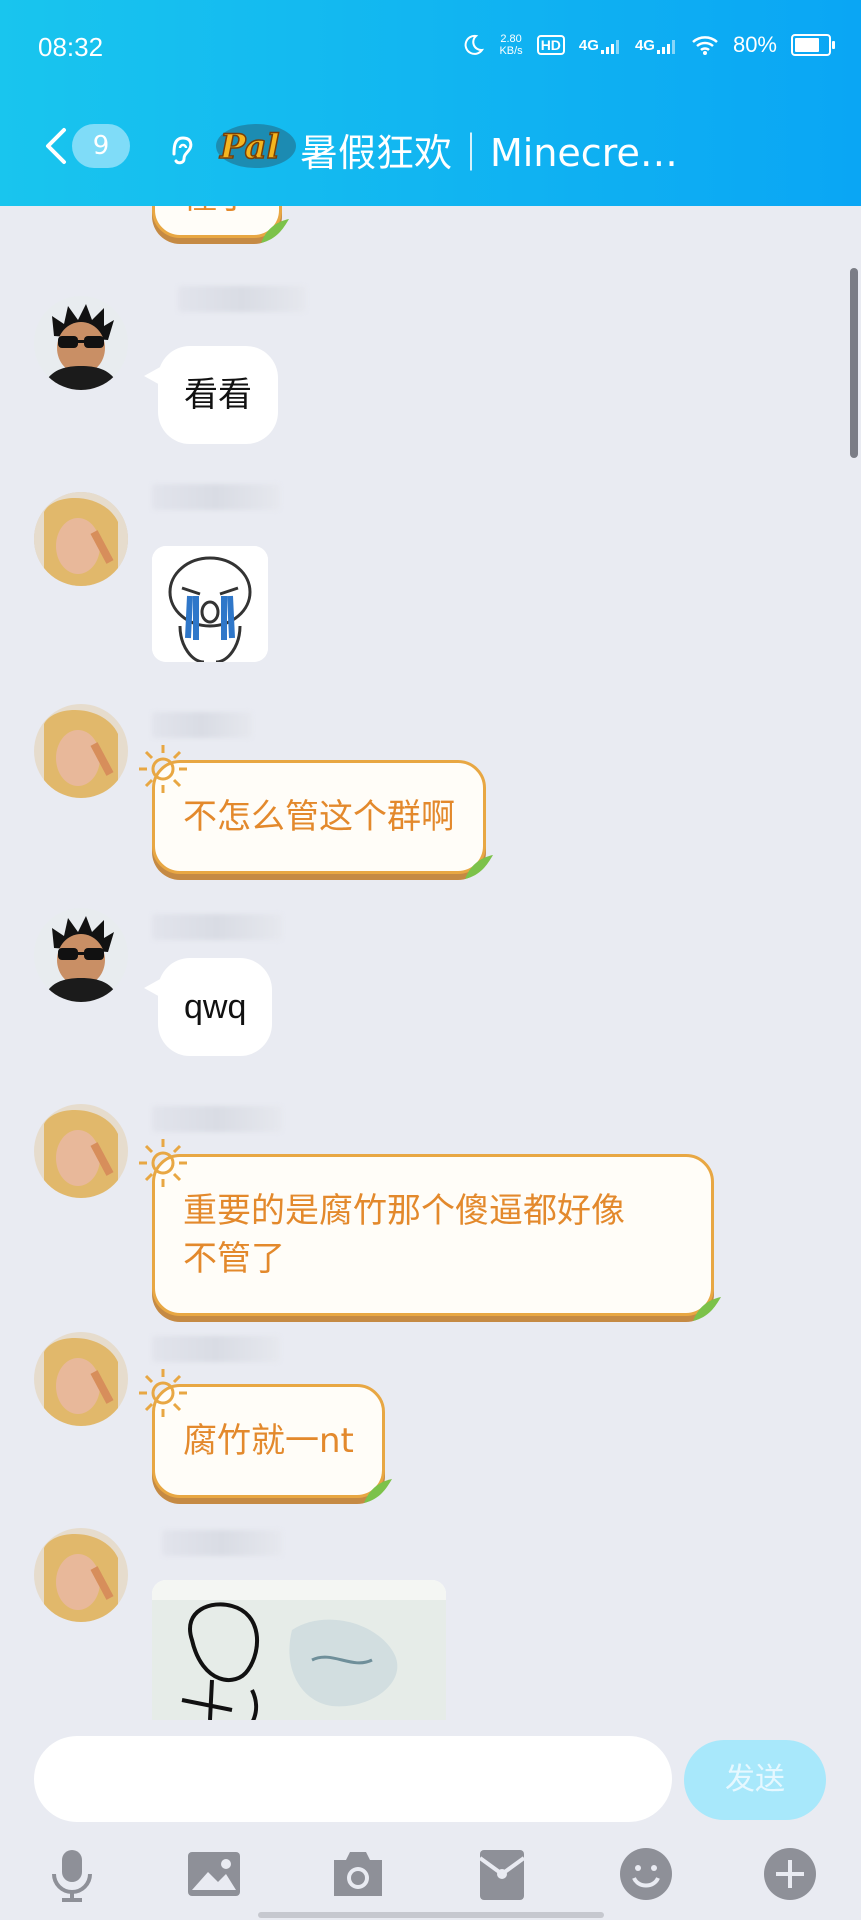  I want to click on composer-bar: 发送, so click(430, 1820).